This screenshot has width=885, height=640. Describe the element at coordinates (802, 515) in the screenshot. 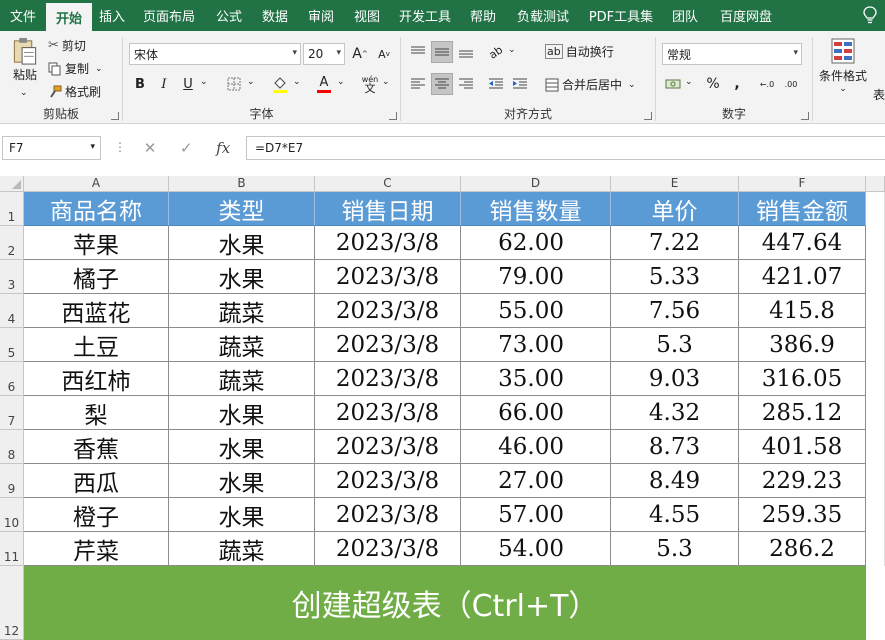

I see `table-cell: 259.35` at that location.